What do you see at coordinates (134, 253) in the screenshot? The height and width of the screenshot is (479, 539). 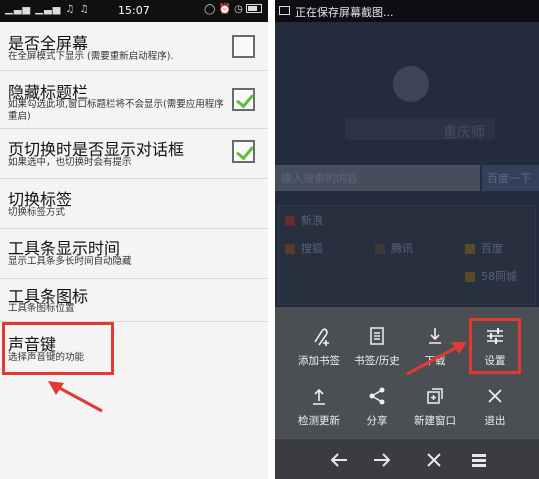 I see `setting-toolbar-display-time: 工具条显示时间 显示工具条多长时间自动隐藏` at bounding box center [134, 253].